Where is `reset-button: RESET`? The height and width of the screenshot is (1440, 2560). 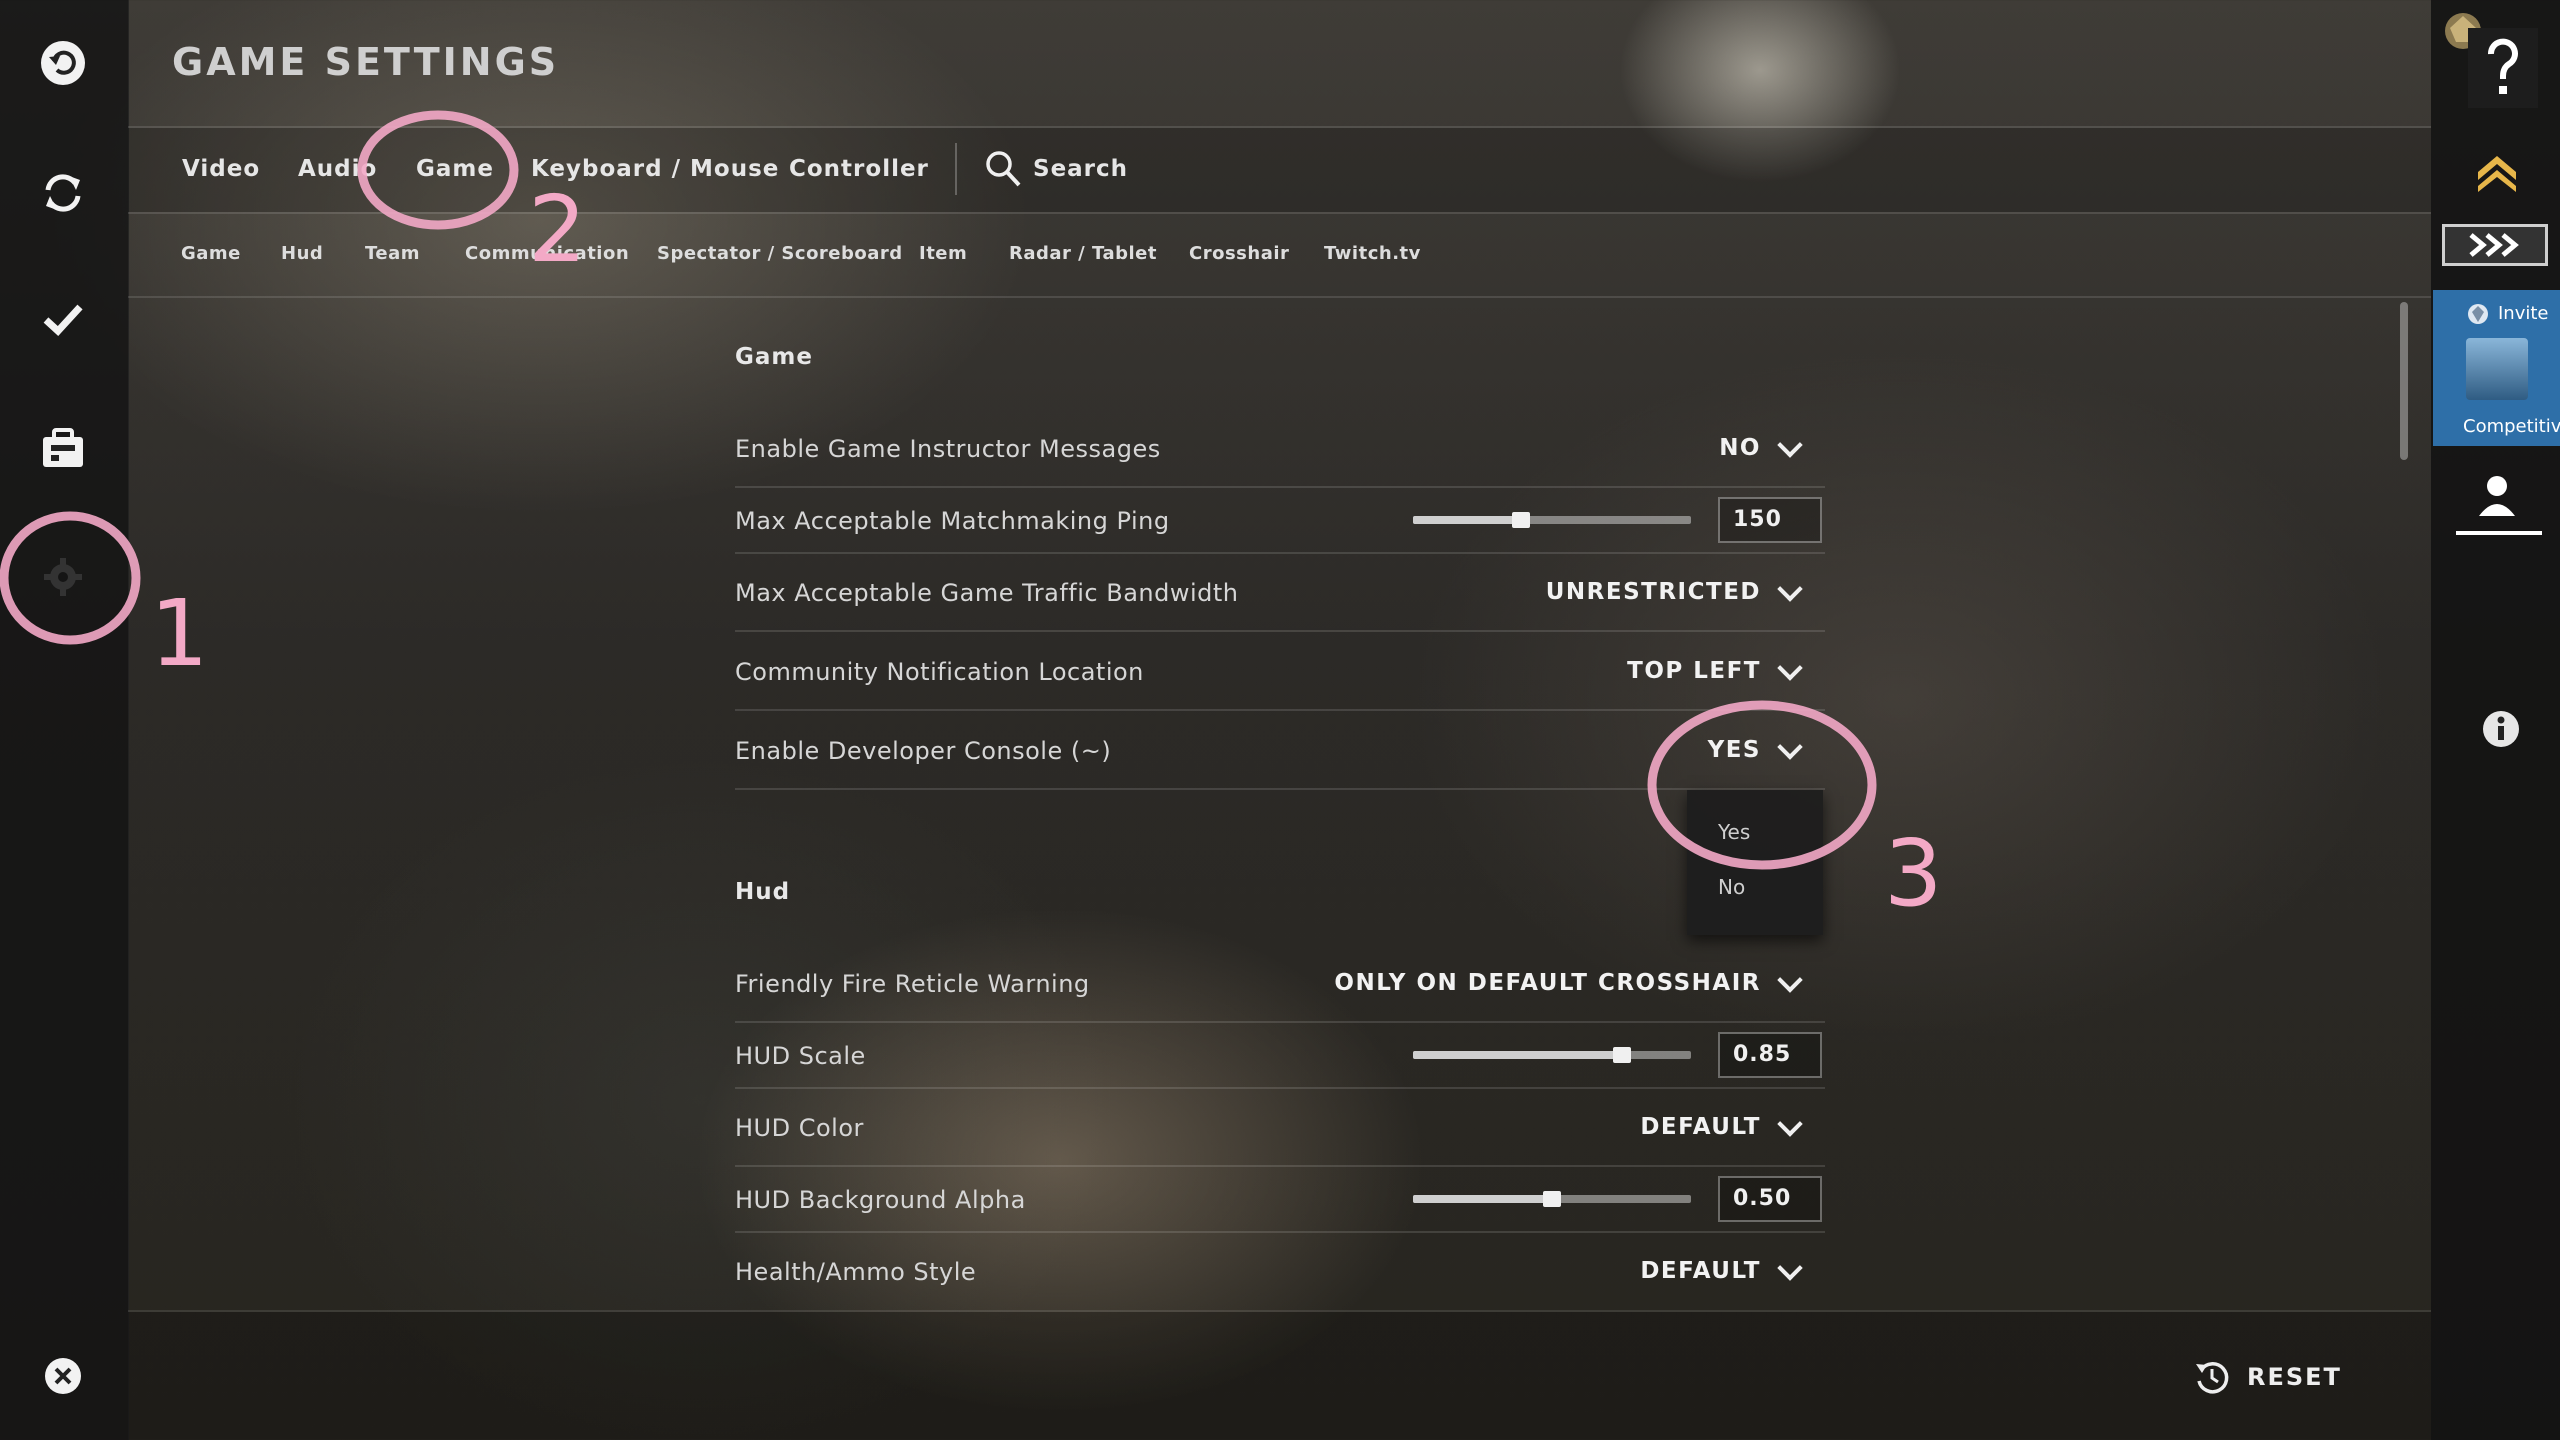 reset-button: RESET is located at coordinates (2294, 1377).